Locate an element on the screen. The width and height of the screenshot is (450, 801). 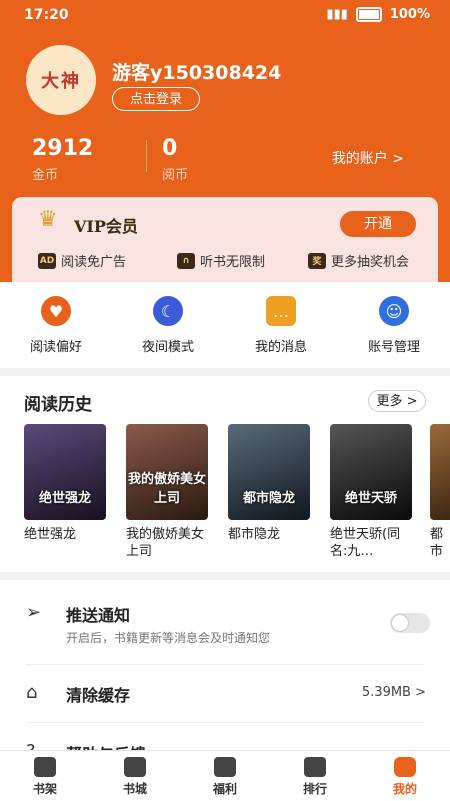
book-title: 绝世强龙 is located at coordinates (50, 534).